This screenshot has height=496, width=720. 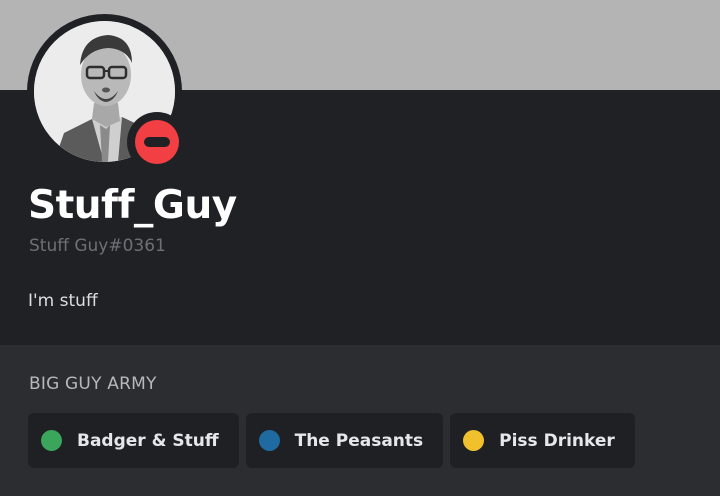 What do you see at coordinates (148, 440) in the screenshot?
I see `role-label: Badger & Stuff` at bounding box center [148, 440].